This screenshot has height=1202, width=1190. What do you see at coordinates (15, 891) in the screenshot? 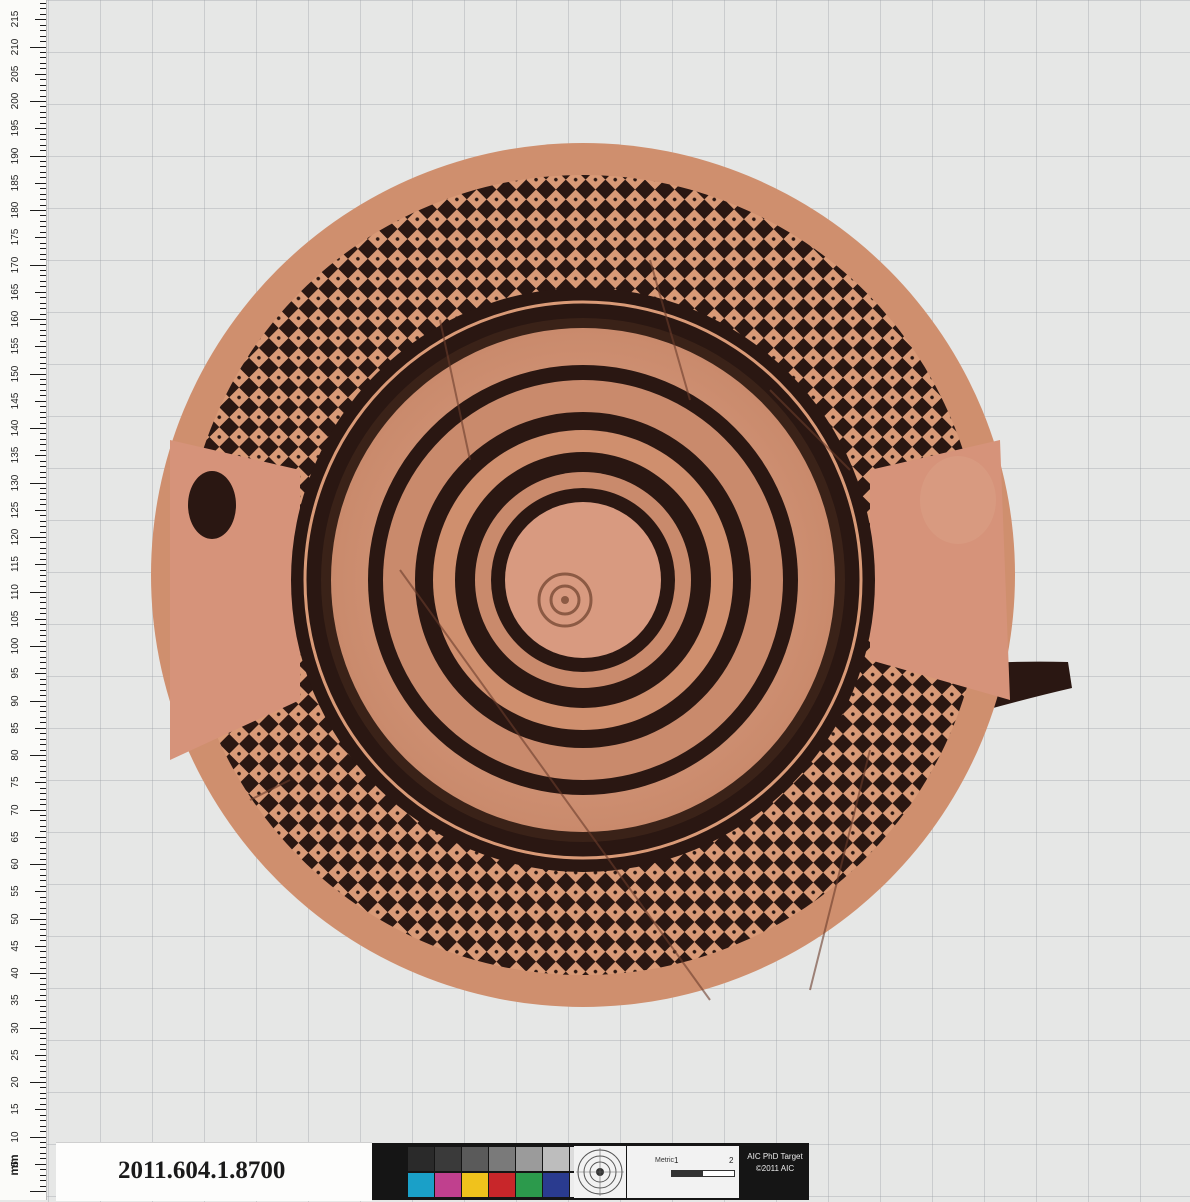
I see `ruler-number: 55` at bounding box center [15, 891].